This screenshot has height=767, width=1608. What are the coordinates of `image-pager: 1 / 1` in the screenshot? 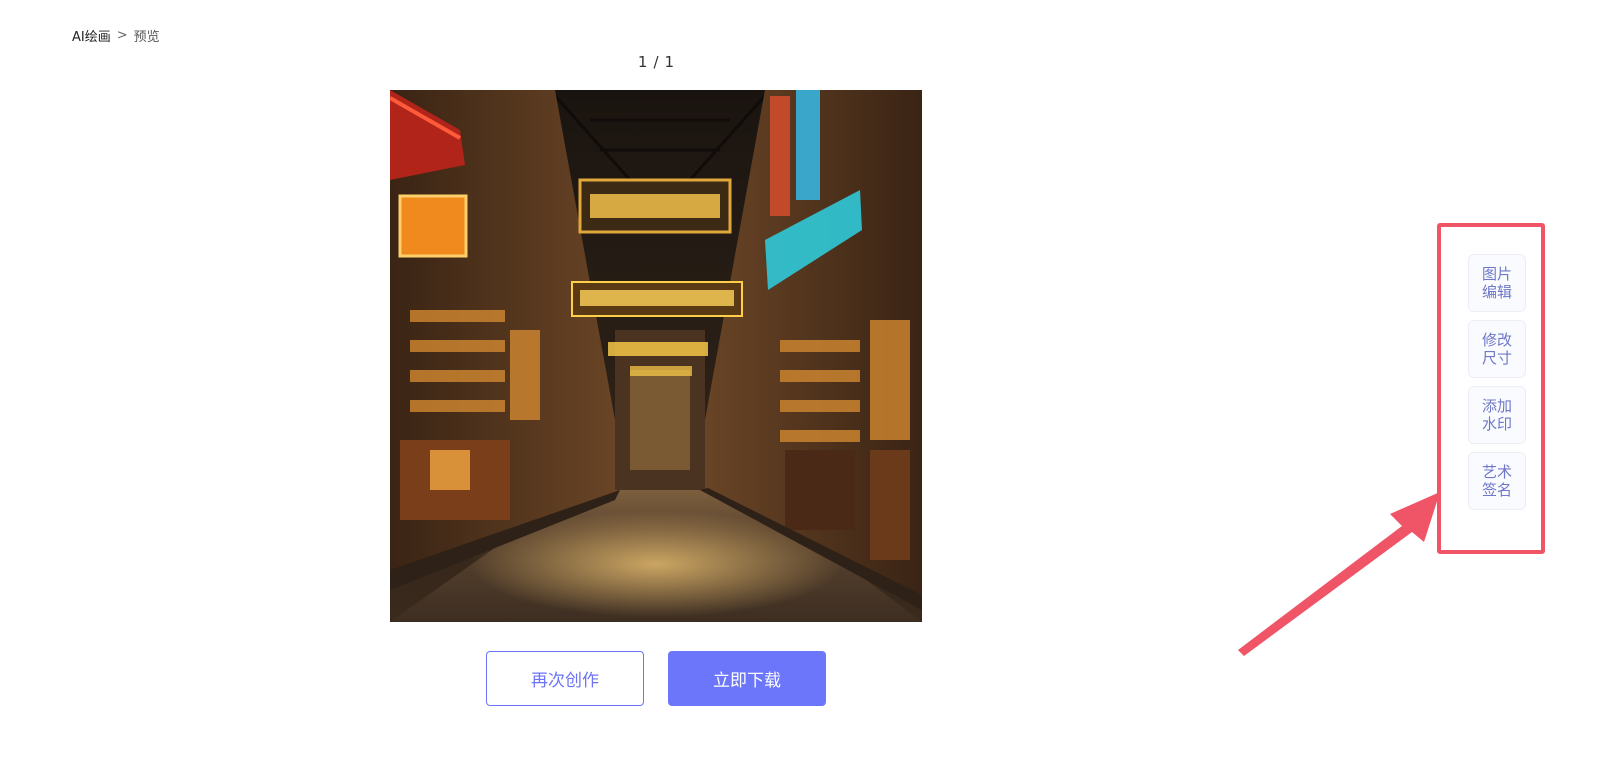 It's located at (656, 62).